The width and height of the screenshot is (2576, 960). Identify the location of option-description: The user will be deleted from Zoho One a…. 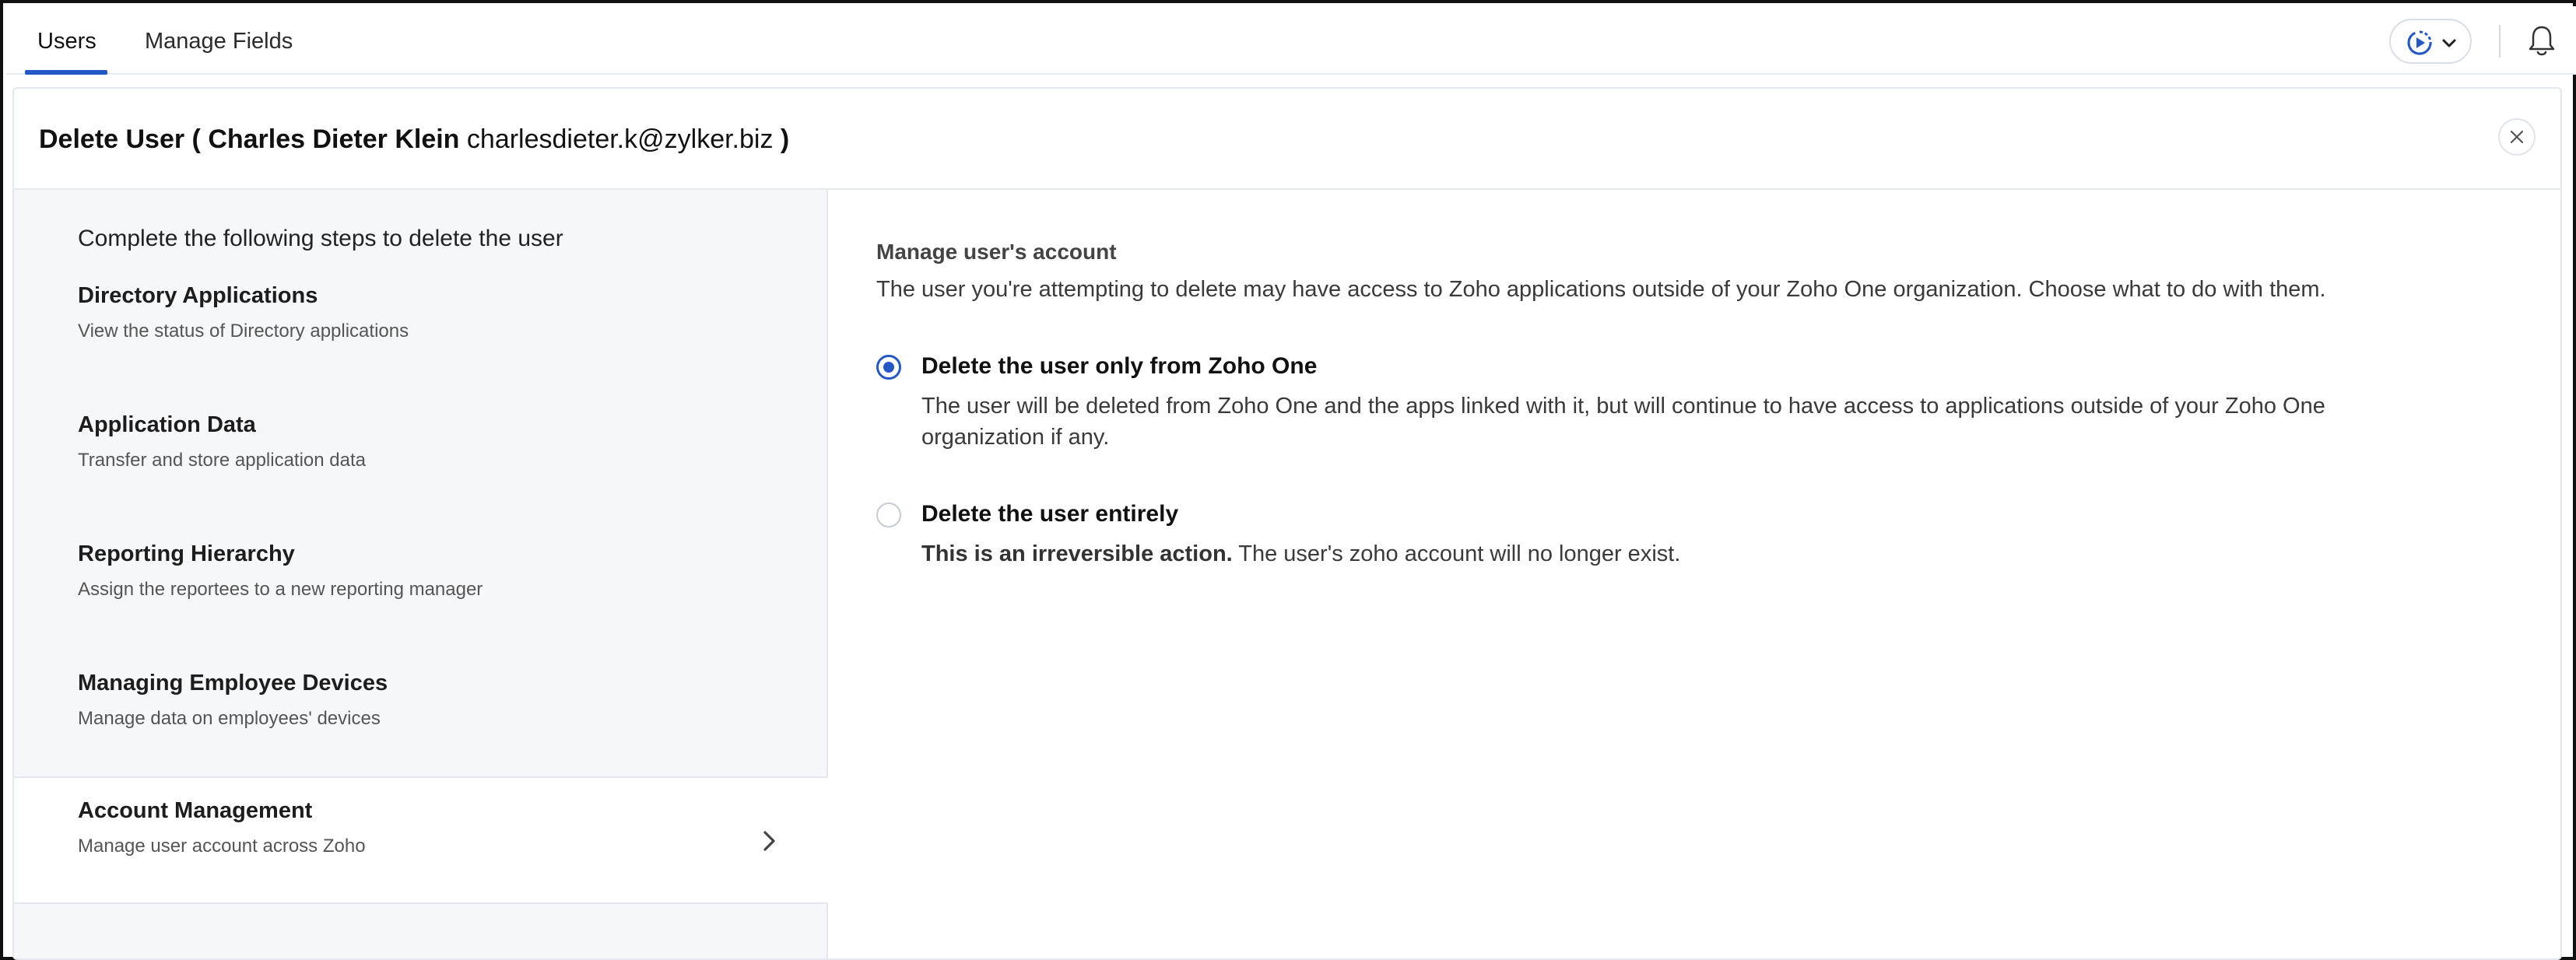
(1623, 422).